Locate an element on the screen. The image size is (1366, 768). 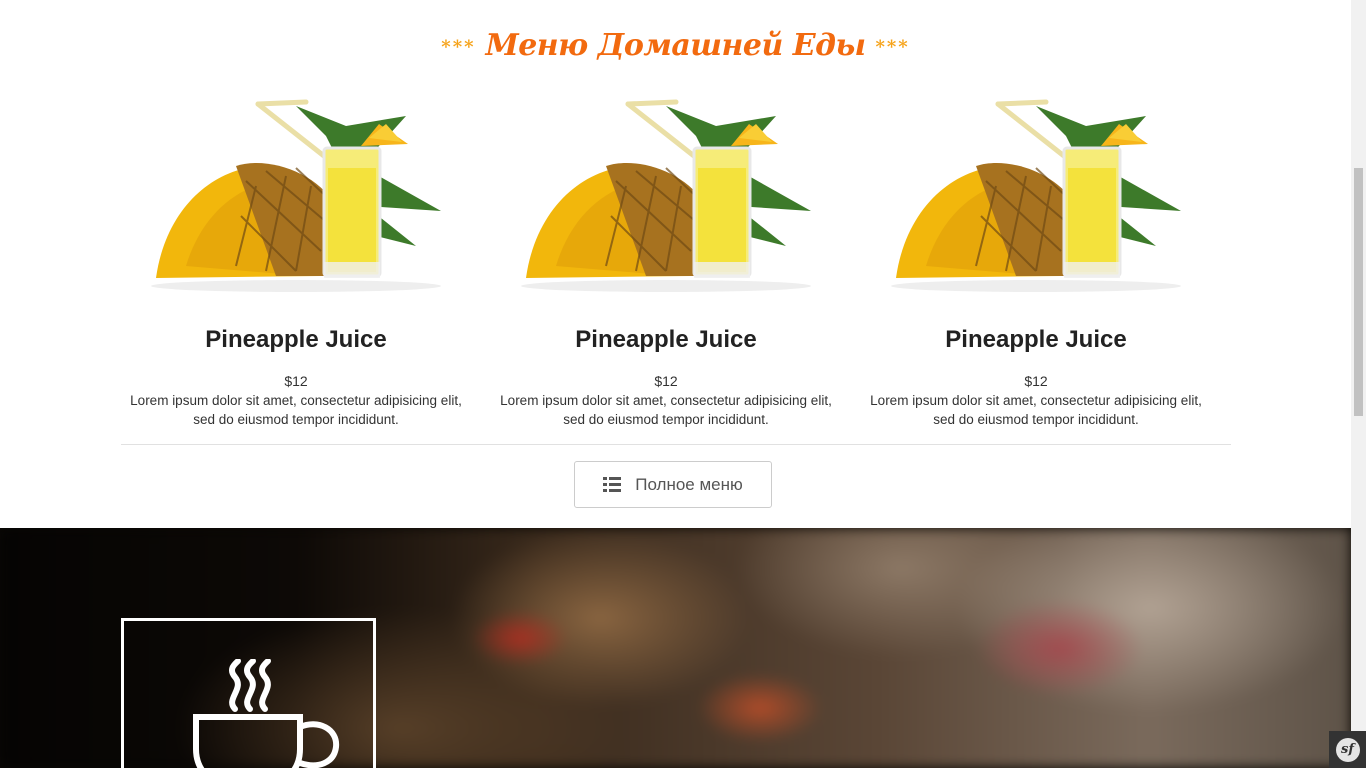
symfony-debug-toolbar-toggle: sf is located at coordinates (1347, 749).